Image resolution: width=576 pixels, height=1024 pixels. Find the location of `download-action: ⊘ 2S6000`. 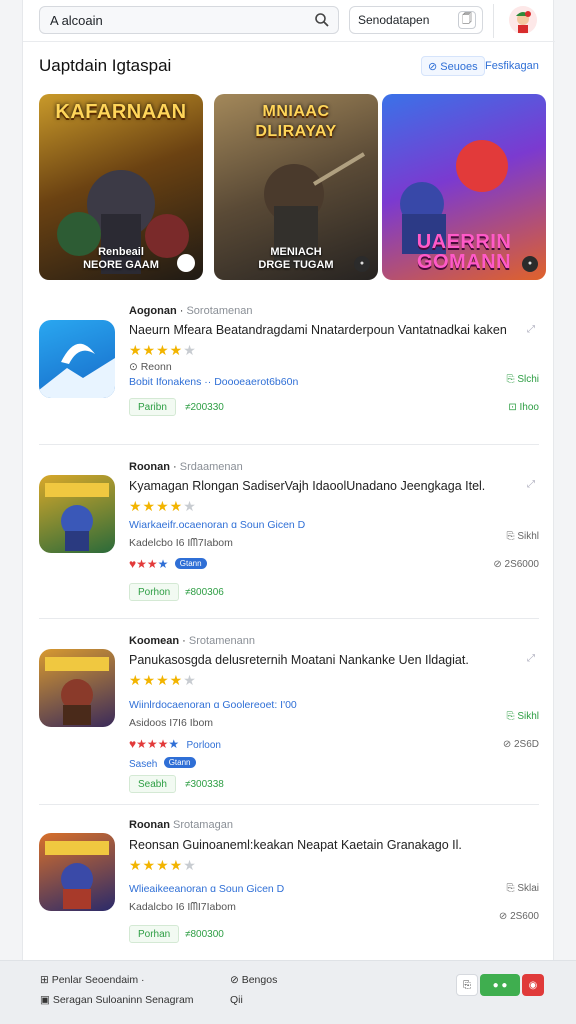

download-action: ⊘ 2S6000 is located at coordinates (516, 564).